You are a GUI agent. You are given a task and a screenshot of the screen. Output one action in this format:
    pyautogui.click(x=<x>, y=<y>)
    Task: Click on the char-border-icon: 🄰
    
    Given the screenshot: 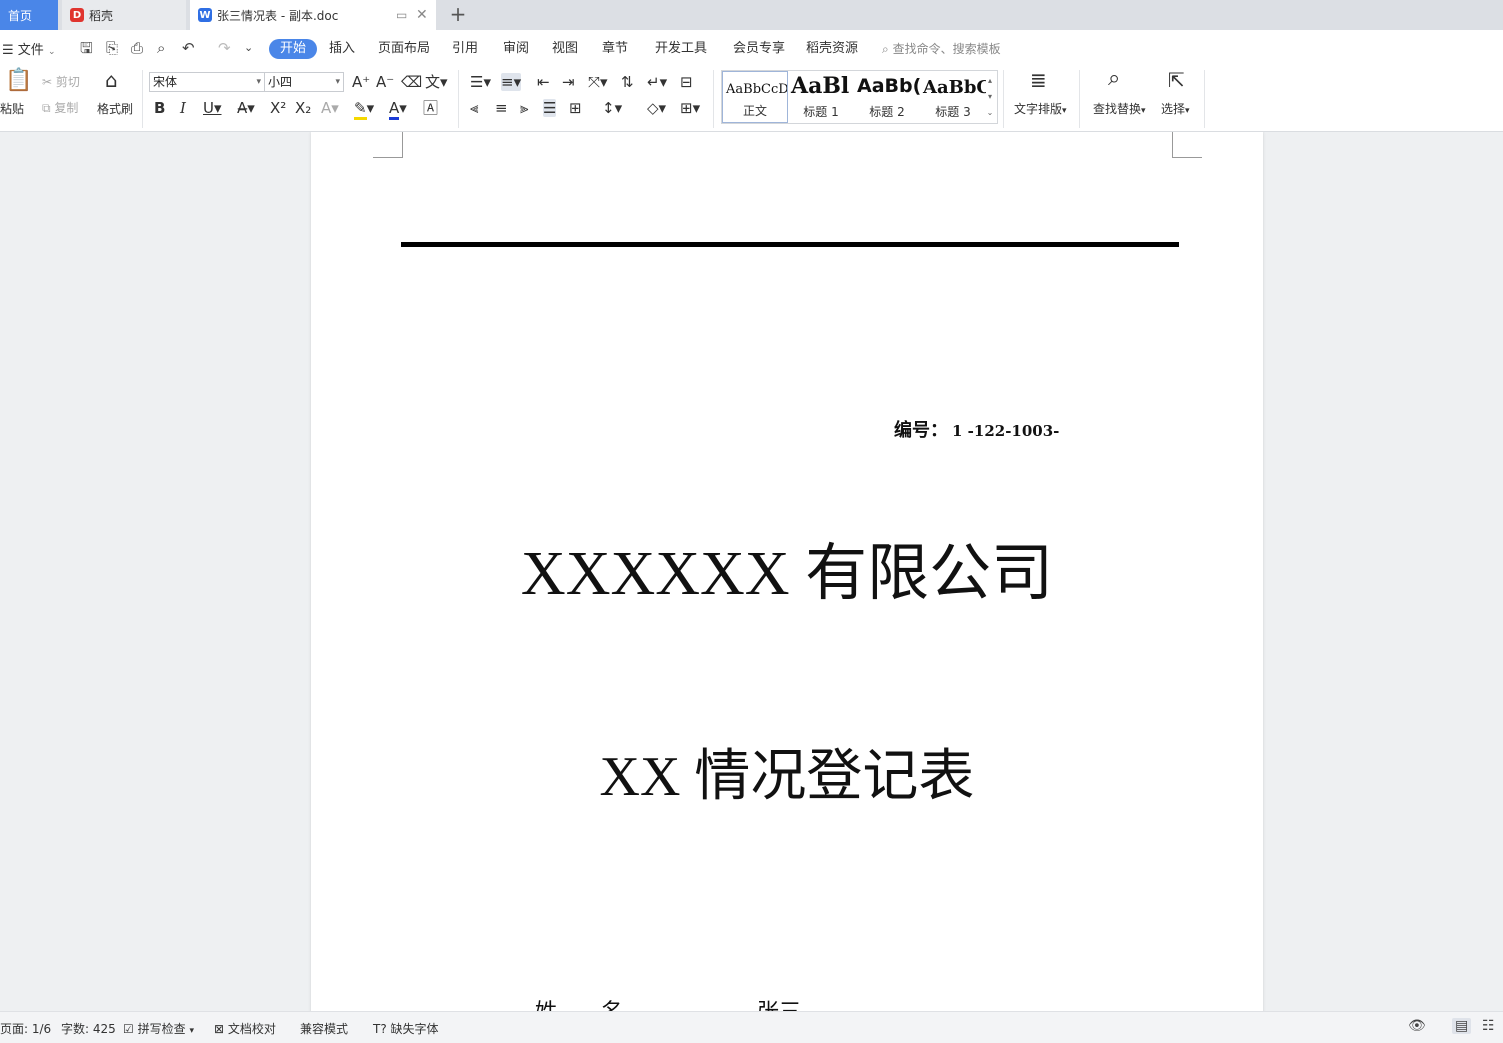 What is the action you would take?
    pyautogui.click(x=430, y=108)
    